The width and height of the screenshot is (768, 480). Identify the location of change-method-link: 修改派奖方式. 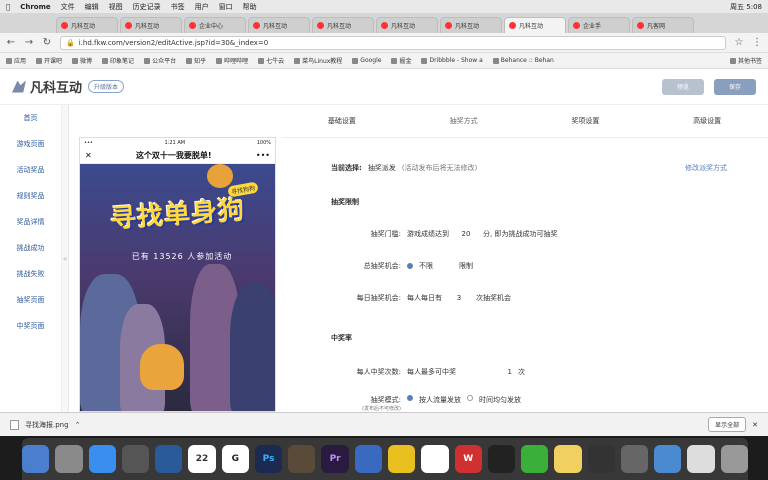
(706, 168).